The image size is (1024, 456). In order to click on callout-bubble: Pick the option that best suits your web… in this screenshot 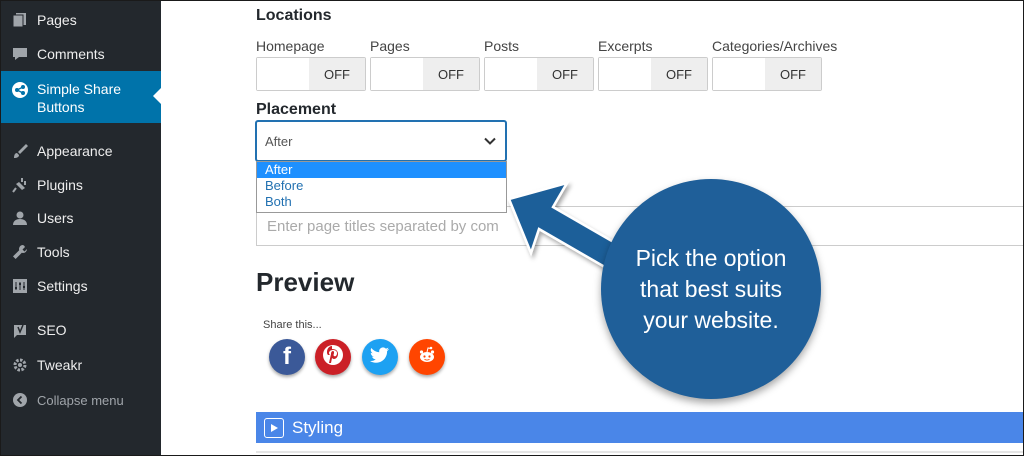, I will do `click(711, 289)`.